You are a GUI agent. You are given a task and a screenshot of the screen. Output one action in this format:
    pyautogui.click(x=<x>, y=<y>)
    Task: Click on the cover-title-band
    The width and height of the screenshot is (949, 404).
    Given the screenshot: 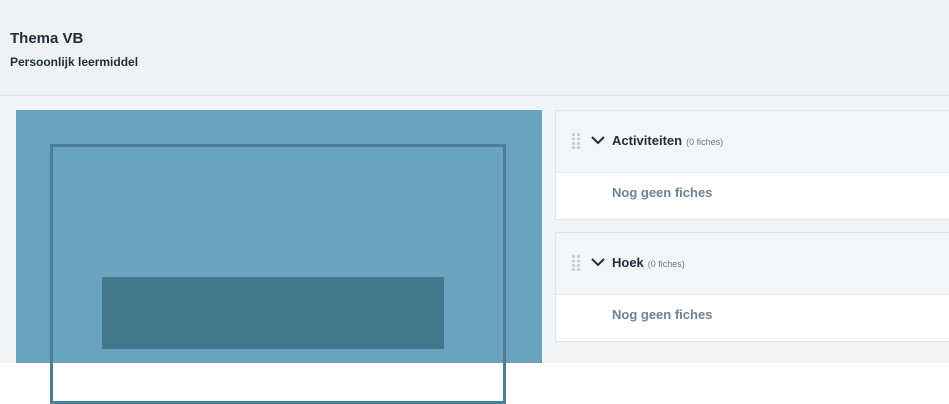 What is the action you would take?
    pyautogui.click(x=273, y=313)
    